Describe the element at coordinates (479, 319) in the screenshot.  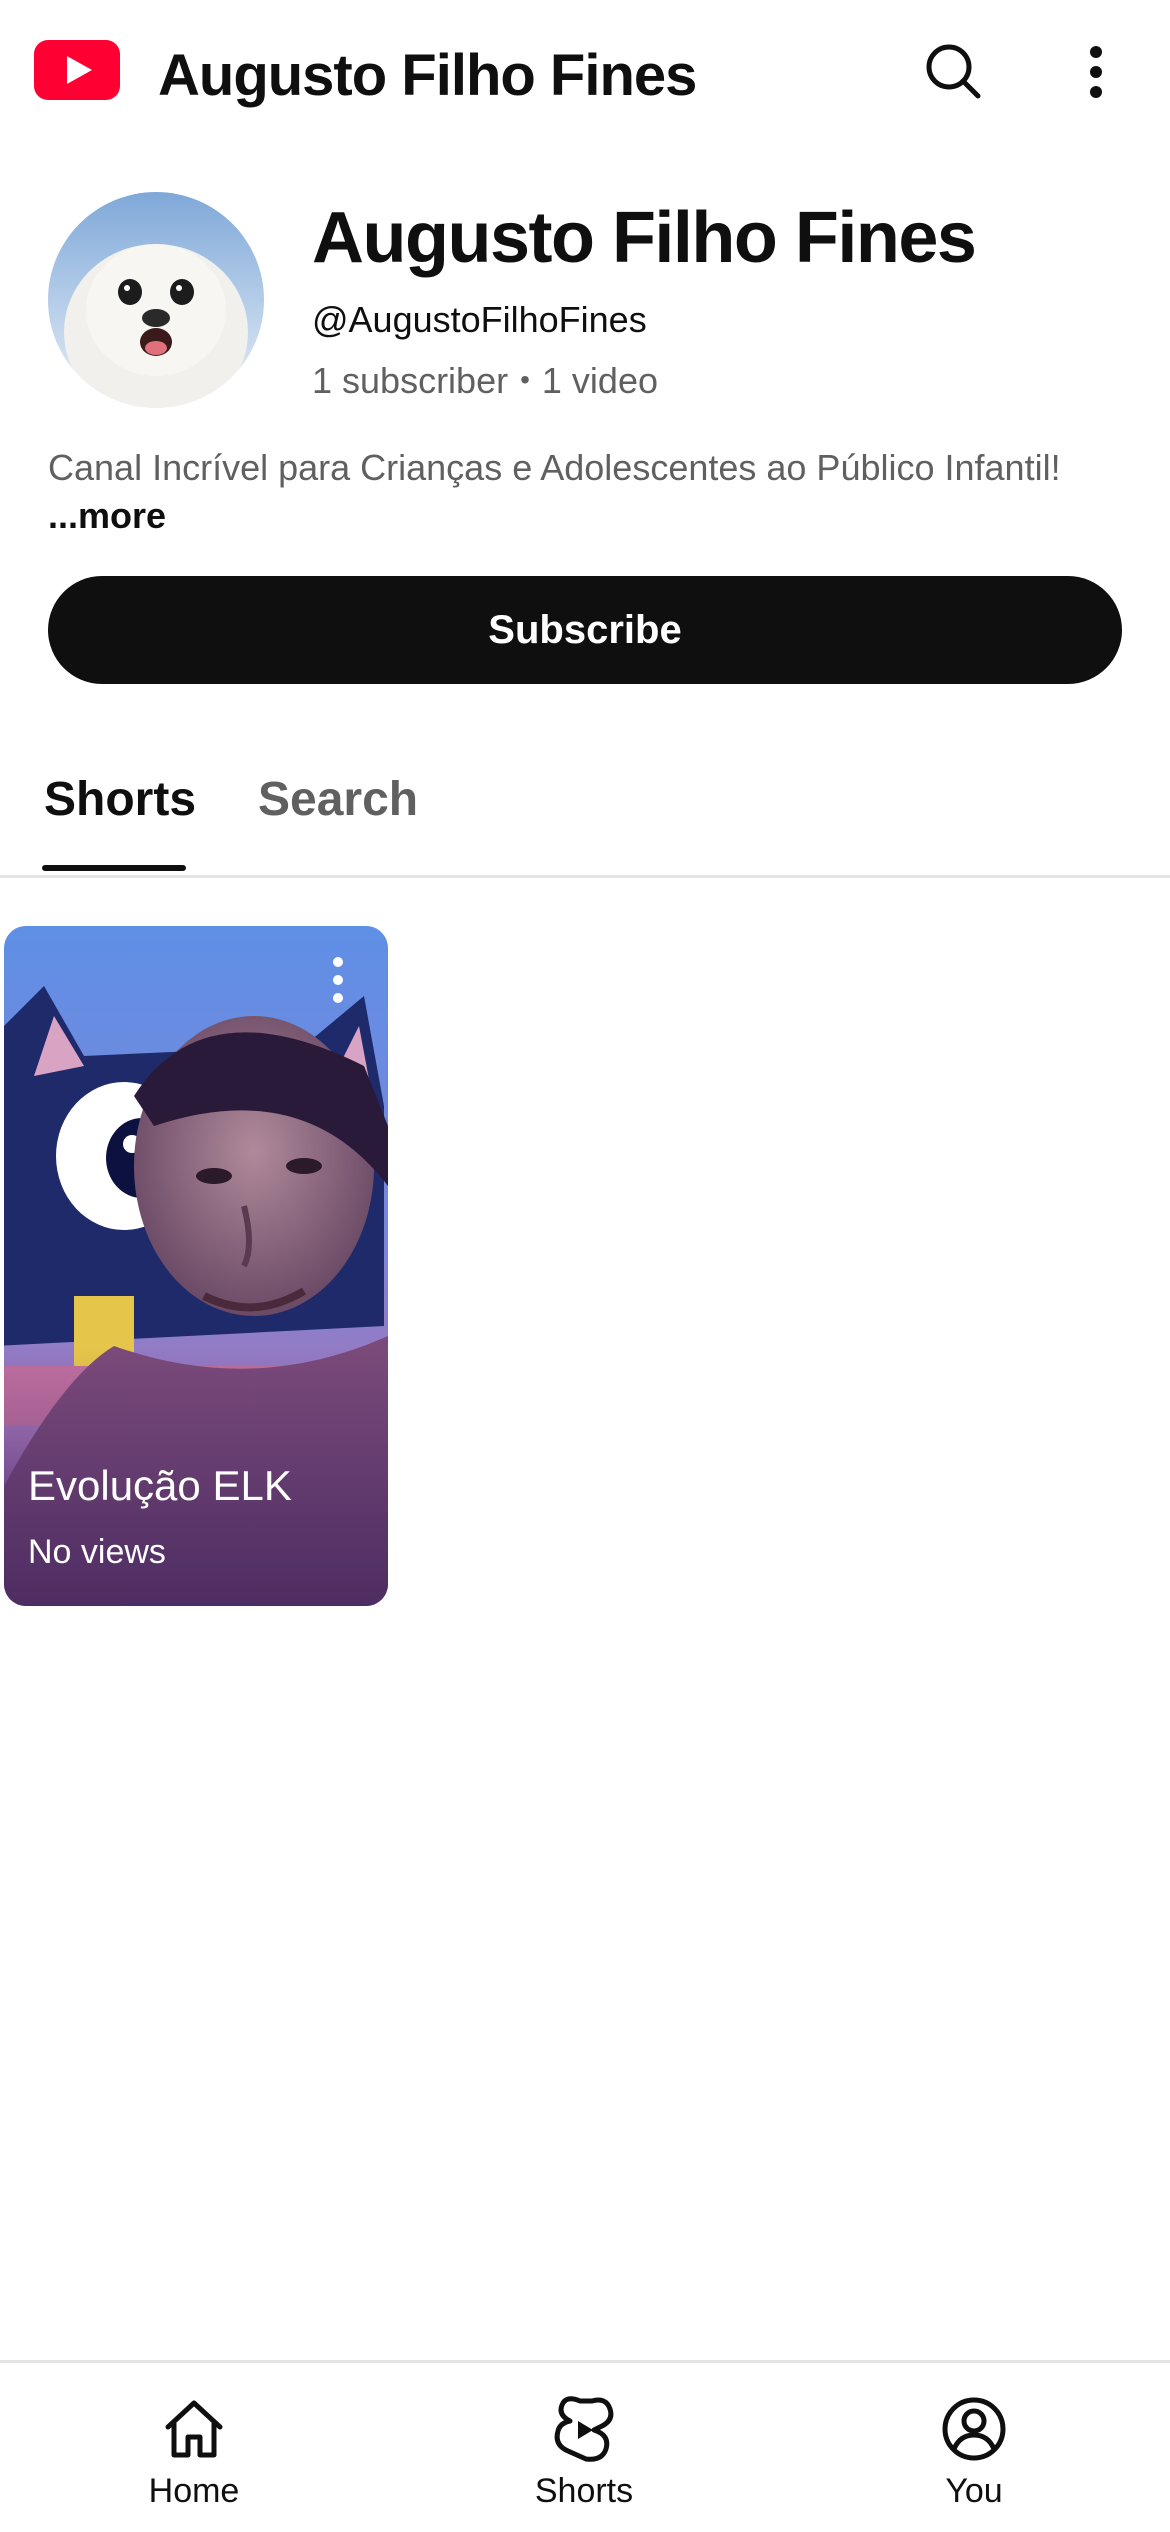
I see `channel-handle: @AugustoFilhoFines` at that location.